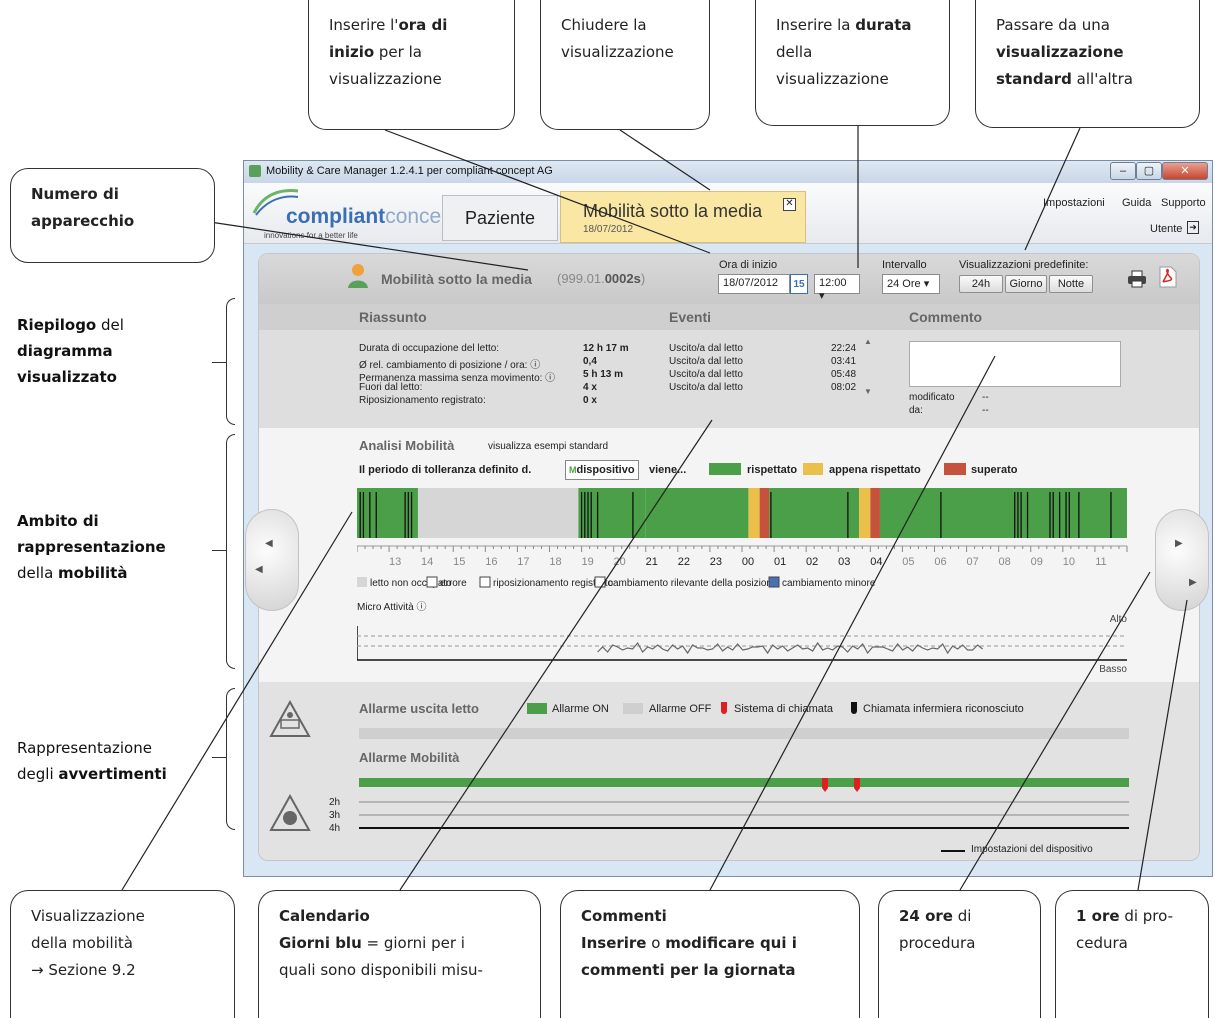 The height and width of the screenshot is (1018, 1215). What do you see at coordinates (814, 513) in the screenshot?
I see `mobility-band-green` at bounding box center [814, 513].